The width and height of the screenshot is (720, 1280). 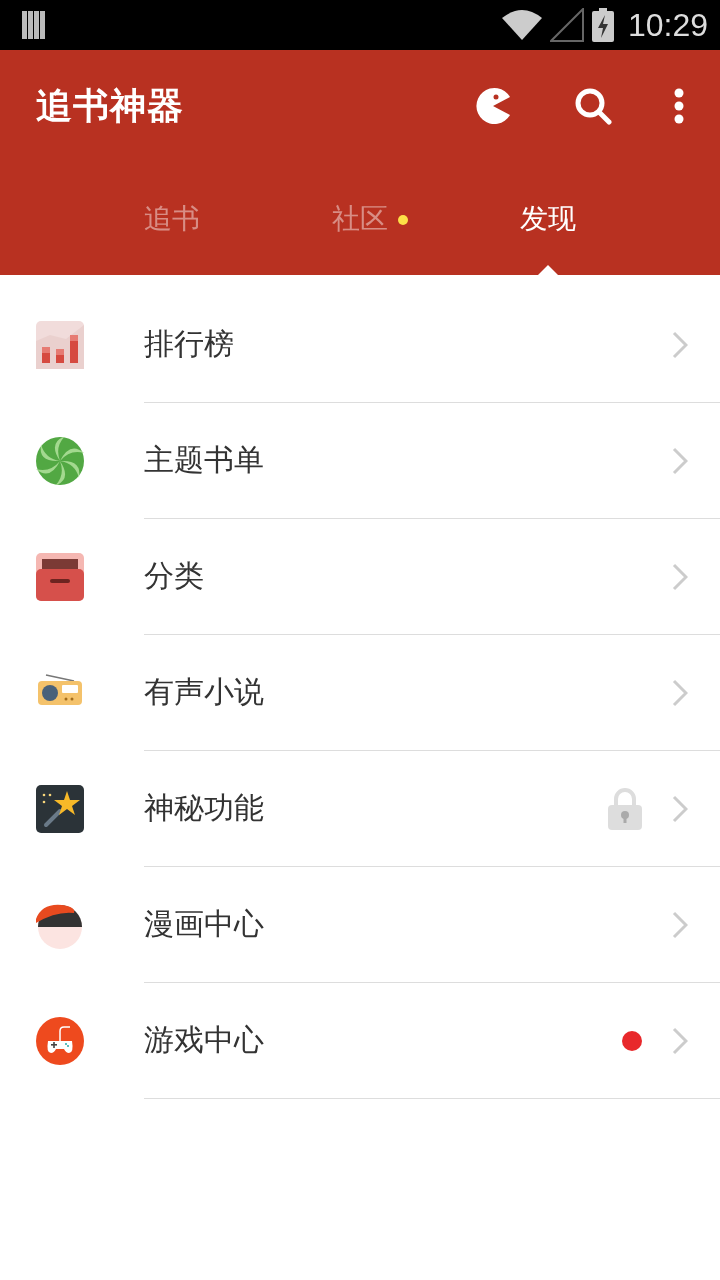 What do you see at coordinates (110, 105) in the screenshot?
I see `app-title: 追书神器` at bounding box center [110, 105].